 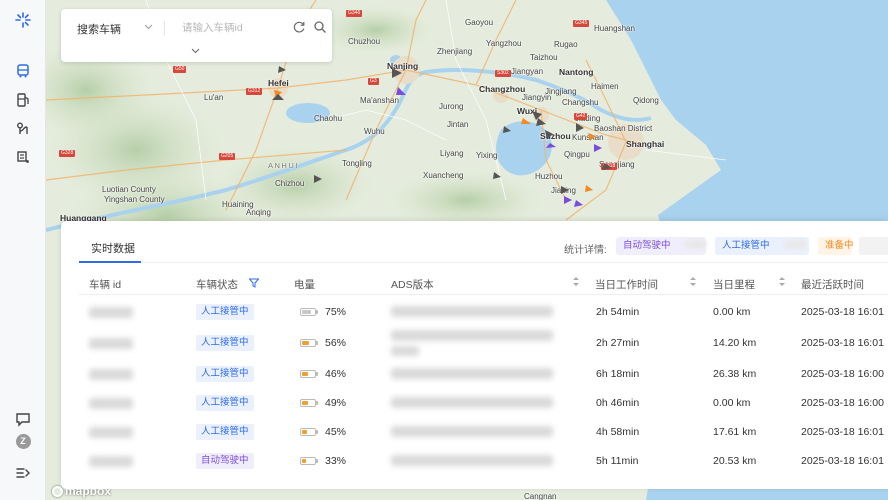 I want to click on avatar-letter: Z, so click(x=23, y=441).